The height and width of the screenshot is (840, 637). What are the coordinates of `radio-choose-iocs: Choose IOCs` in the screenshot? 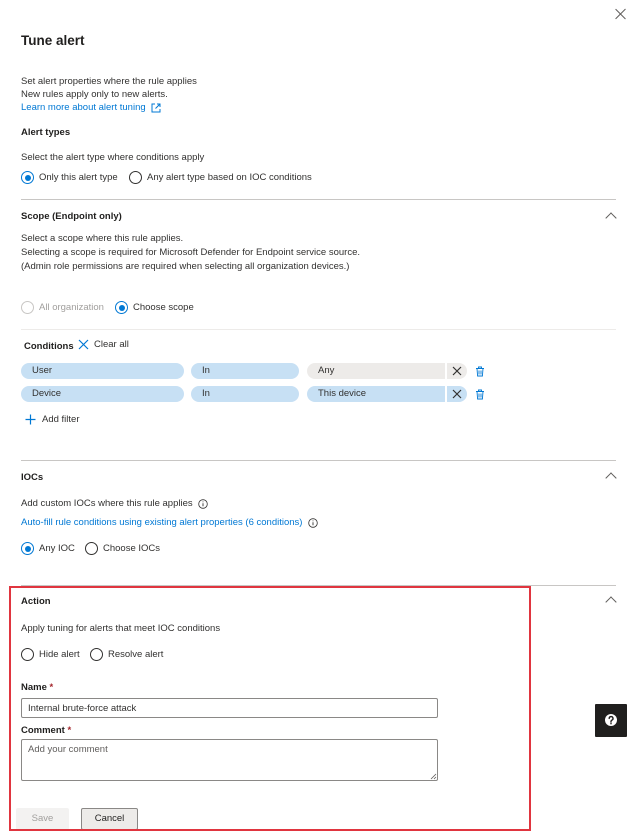 It's located at (122, 548).